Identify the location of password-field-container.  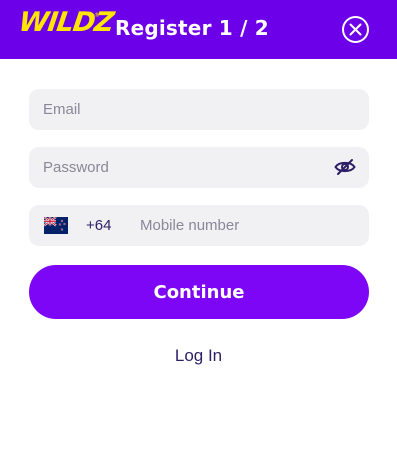
(199, 167).